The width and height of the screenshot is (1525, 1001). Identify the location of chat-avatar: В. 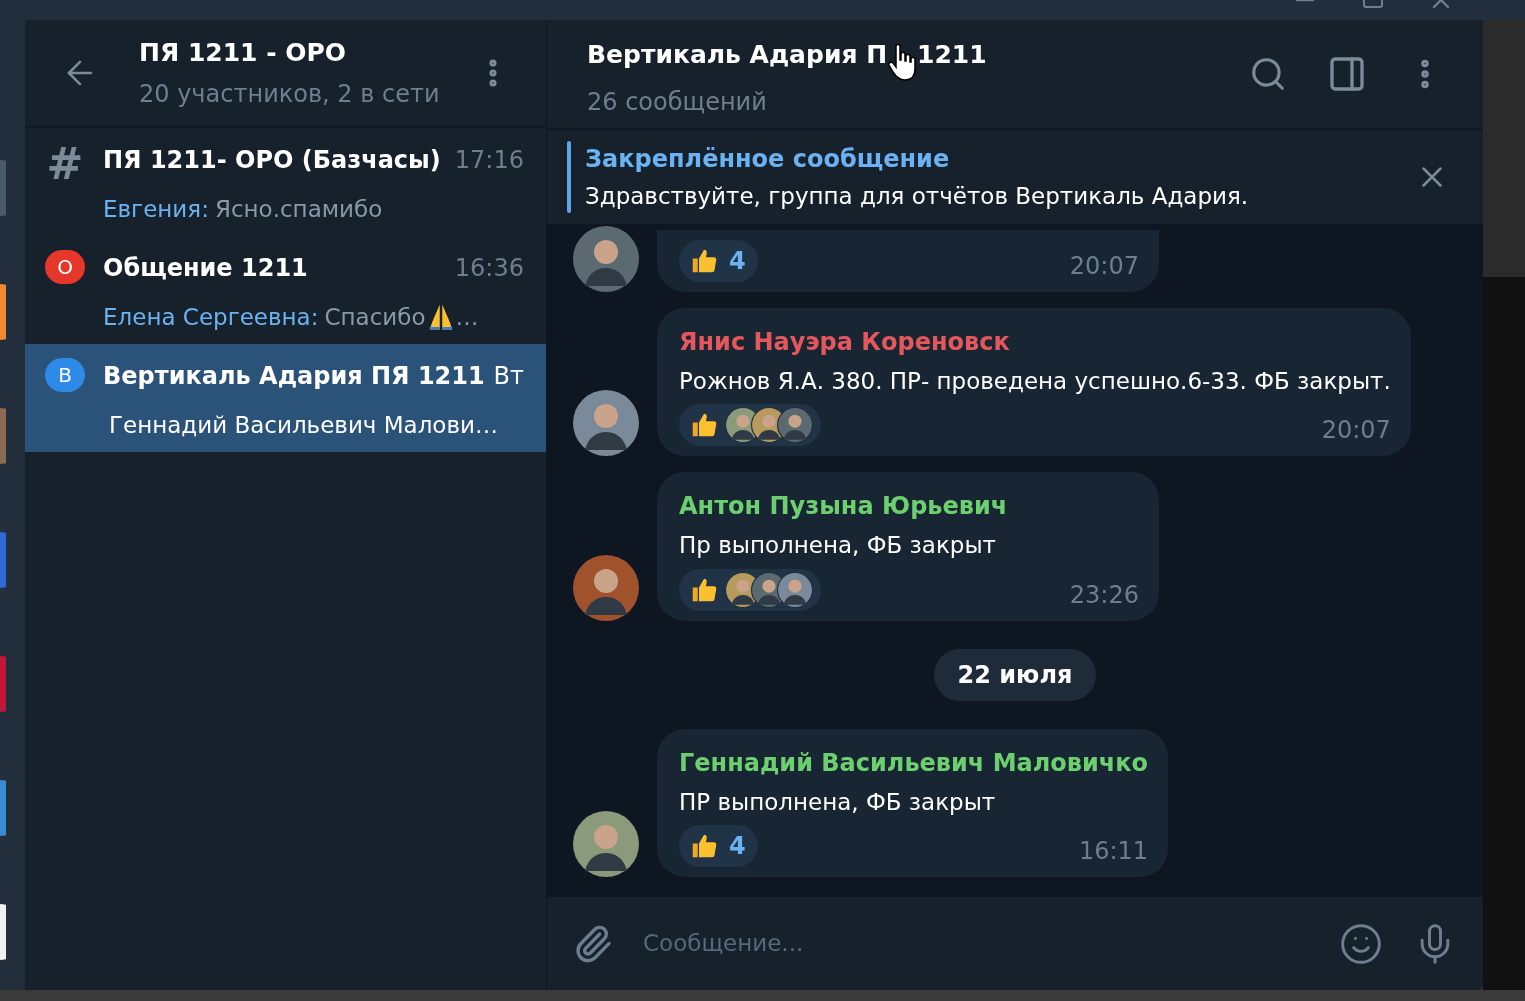
(65, 375).